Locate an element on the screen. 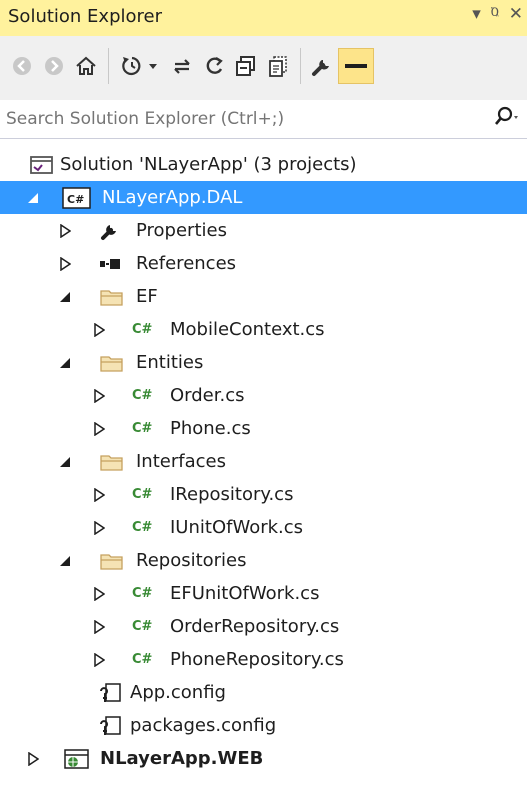 The width and height of the screenshot is (527, 790). tree-item-file-phonerepository: C# PhoneRepository.cs is located at coordinates (263, 659).